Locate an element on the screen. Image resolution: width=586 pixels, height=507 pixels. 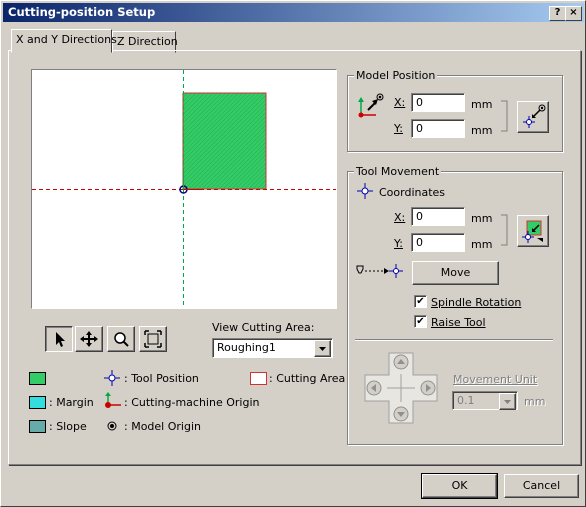
legend-model-origin: : Model Origin is located at coordinates (162, 426).